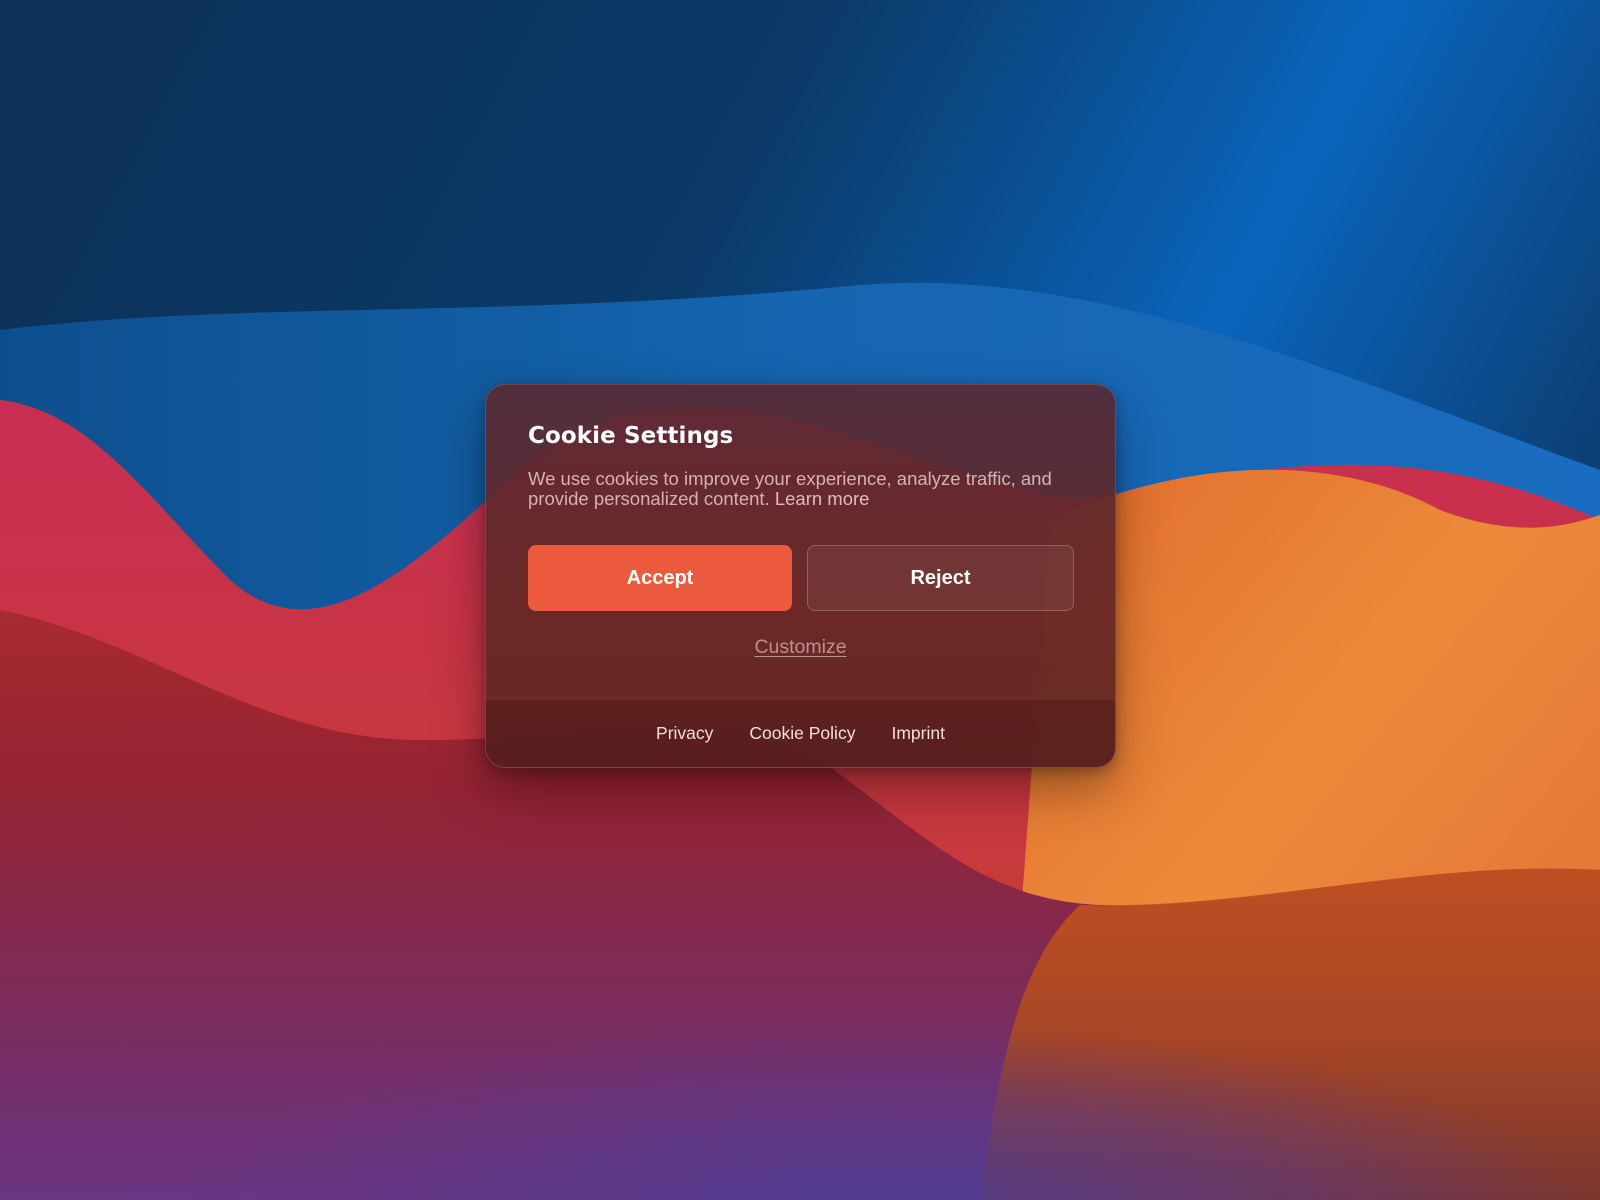 This screenshot has width=1600, height=1200. Describe the element at coordinates (631, 436) in the screenshot. I see `dialog-title: Cookie Settings` at that location.